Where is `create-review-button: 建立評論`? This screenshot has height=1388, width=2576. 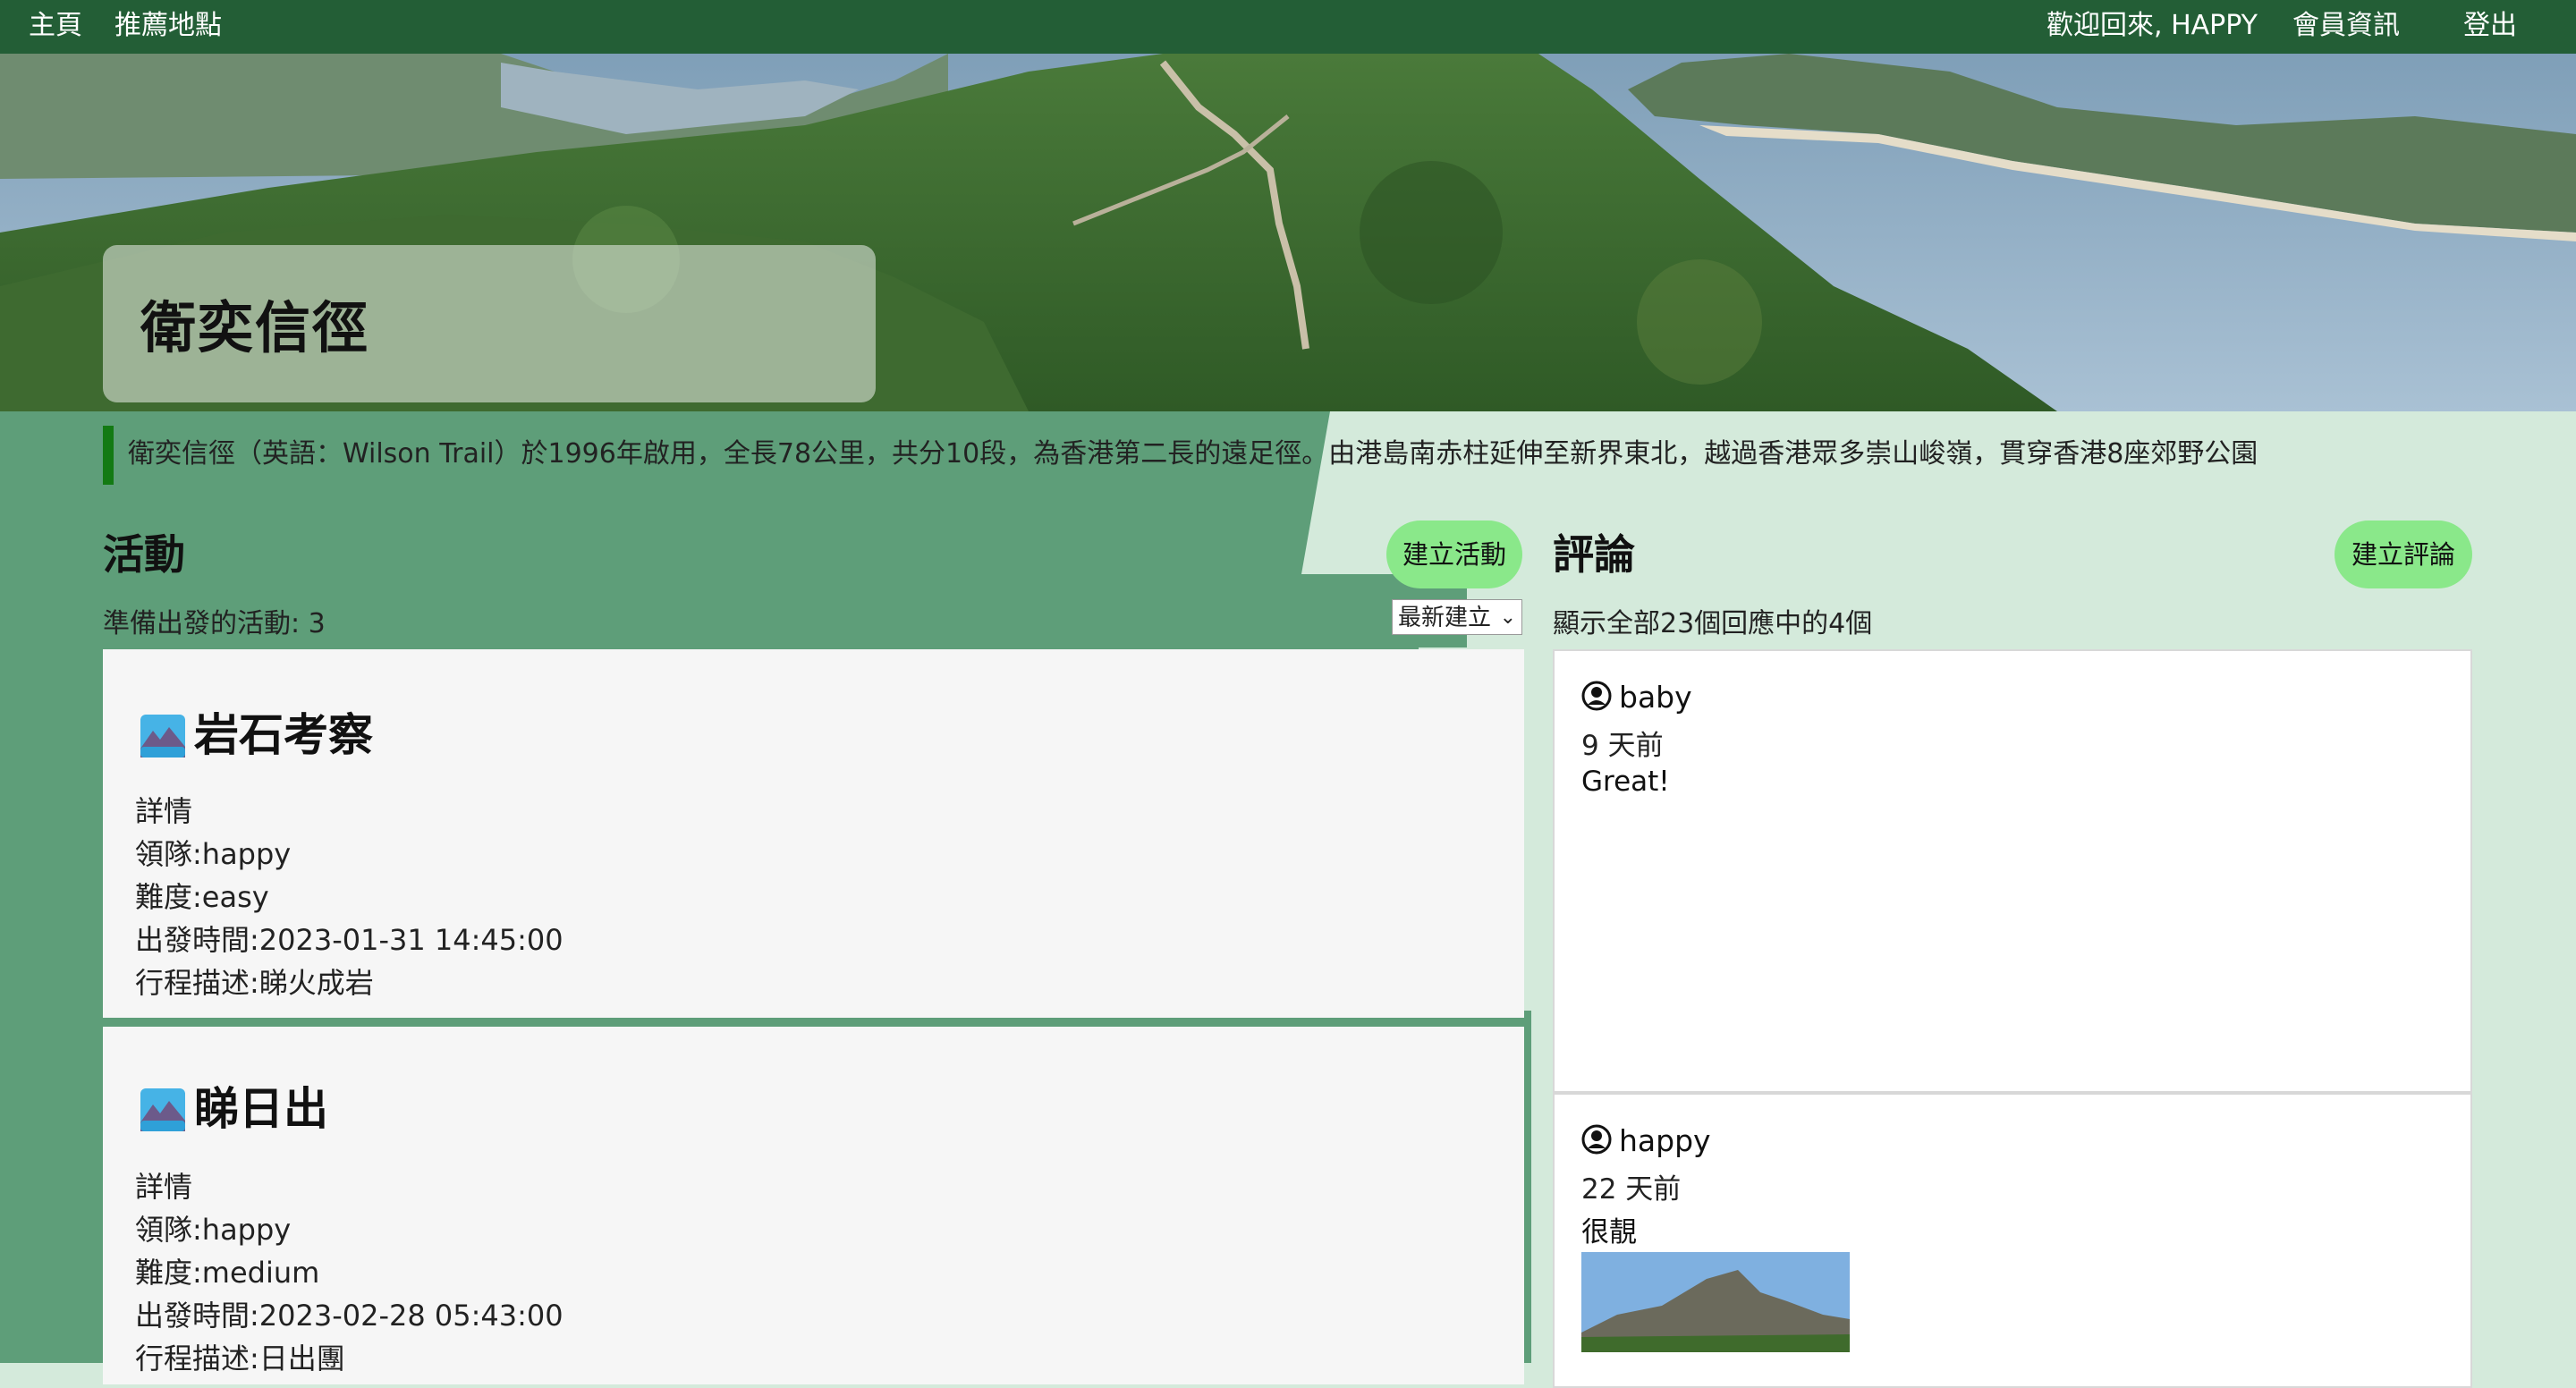
create-review-button: 建立評論 is located at coordinates (2403, 554).